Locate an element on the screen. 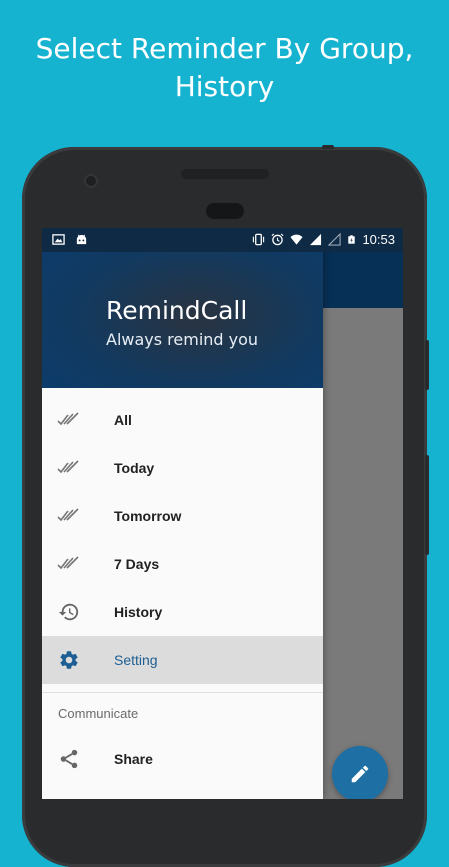 Image resolution: width=449 pixels, height=867 pixels. android-icon is located at coordinates (81, 239).